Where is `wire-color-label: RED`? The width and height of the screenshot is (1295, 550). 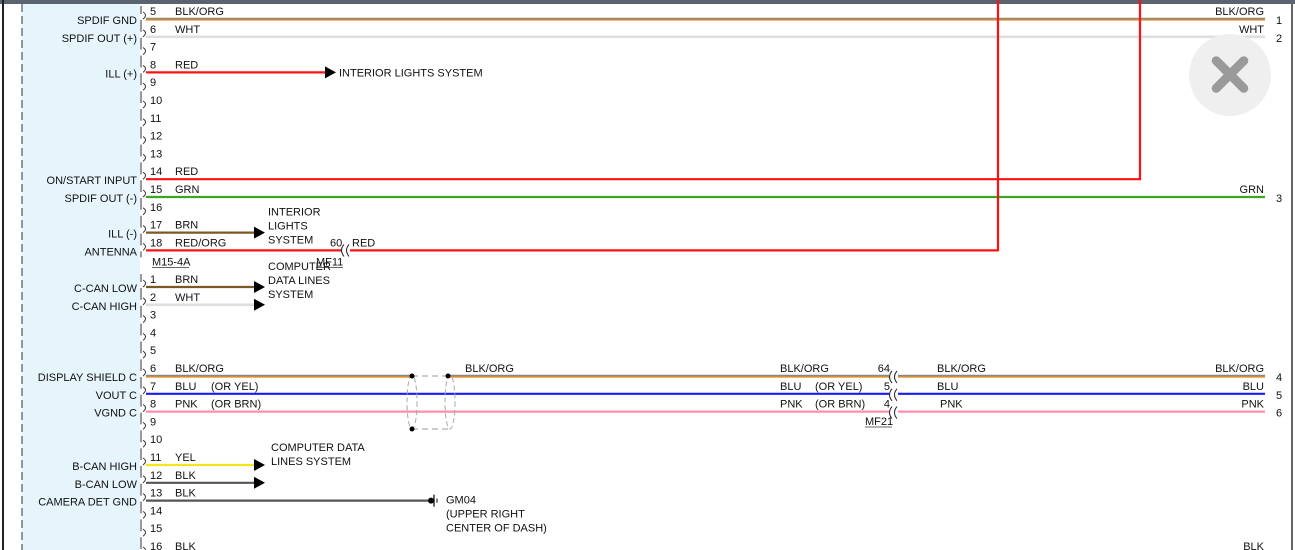
wire-color-label: RED is located at coordinates (186, 65).